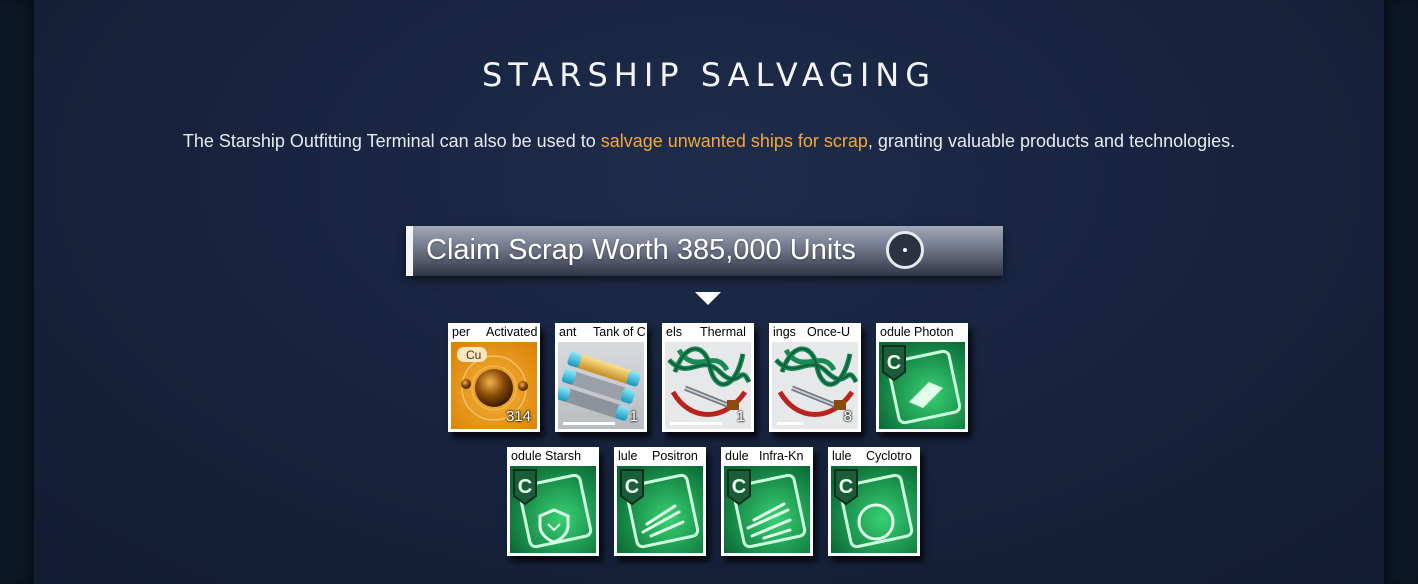 The image size is (1418, 584). What do you see at coordinates (784, 332) in the screenshot?
I see `item-caption-a: ings` at bounding box center [784, 332].